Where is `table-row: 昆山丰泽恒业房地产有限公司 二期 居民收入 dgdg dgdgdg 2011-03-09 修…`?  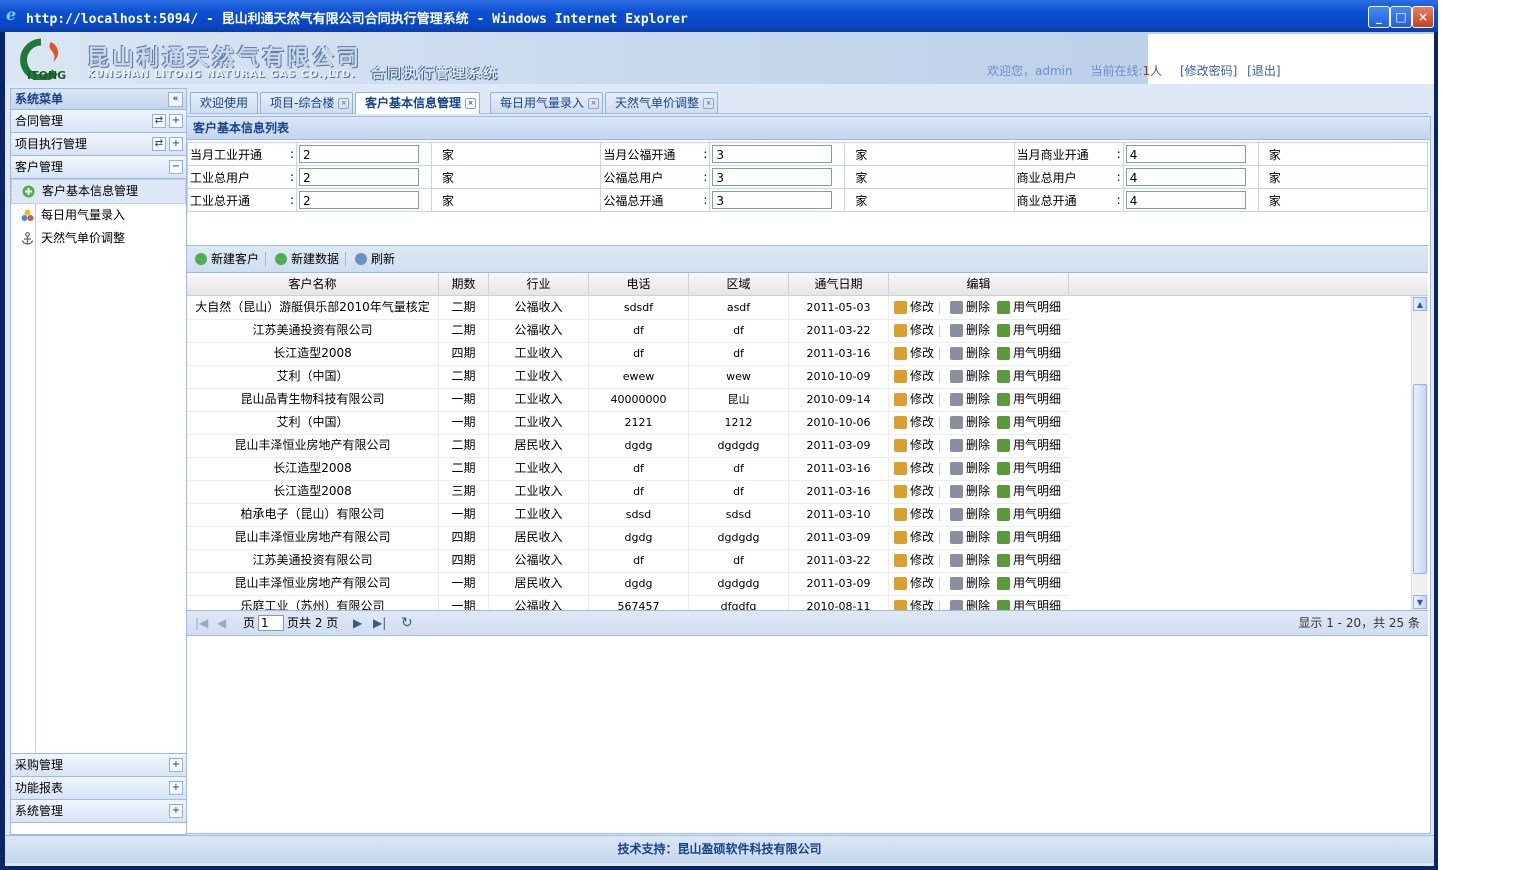 table-row: 昆山丰泽恒业房地产有限公司 二期 居民收入 dgdg dgdgdg 2011-03-09 修… is located at coordinates (628, 446).